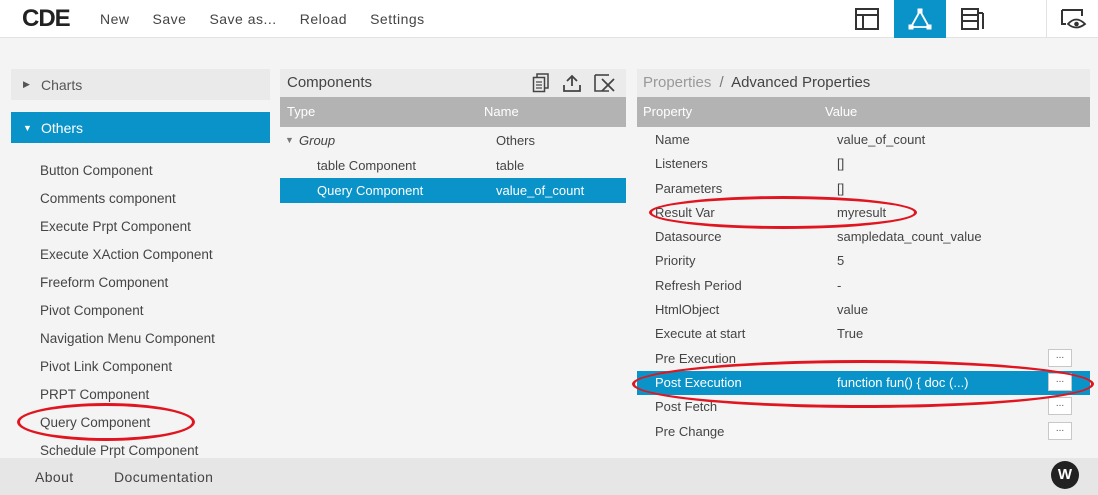  Describe the element at coordinates (115, 19) in the screenshot. I see `menu-new: New` at that location.